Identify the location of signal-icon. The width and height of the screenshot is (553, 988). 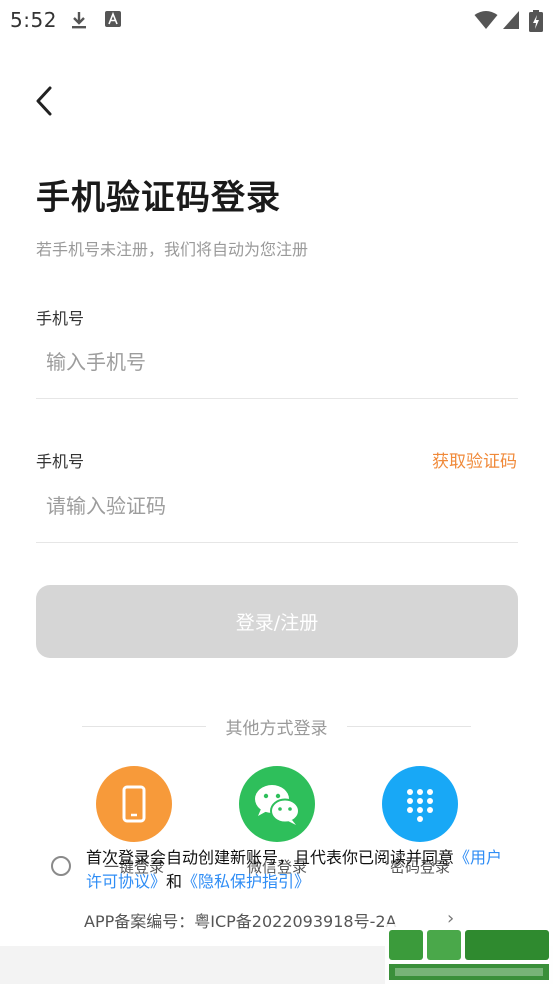
(511, 22).